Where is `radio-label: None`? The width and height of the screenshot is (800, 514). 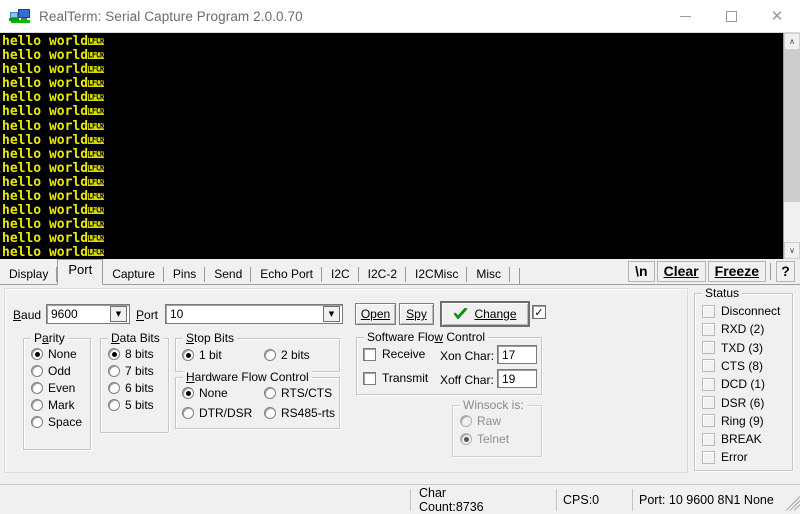
radio-label: None is located at coordinates (62, 354).